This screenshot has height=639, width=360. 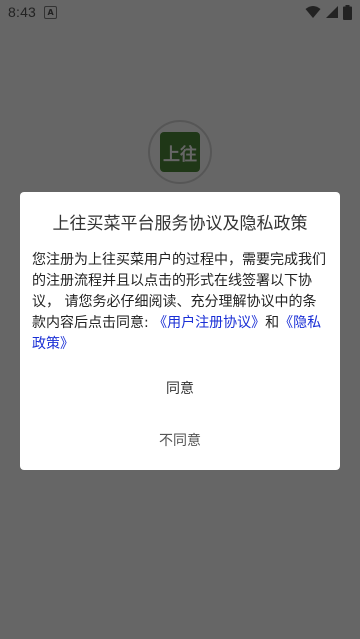 What do you see at coordinates (180, 12) in the screenshot?
I see `status-bar: 8:43 A` at bounding box center [180, 12].